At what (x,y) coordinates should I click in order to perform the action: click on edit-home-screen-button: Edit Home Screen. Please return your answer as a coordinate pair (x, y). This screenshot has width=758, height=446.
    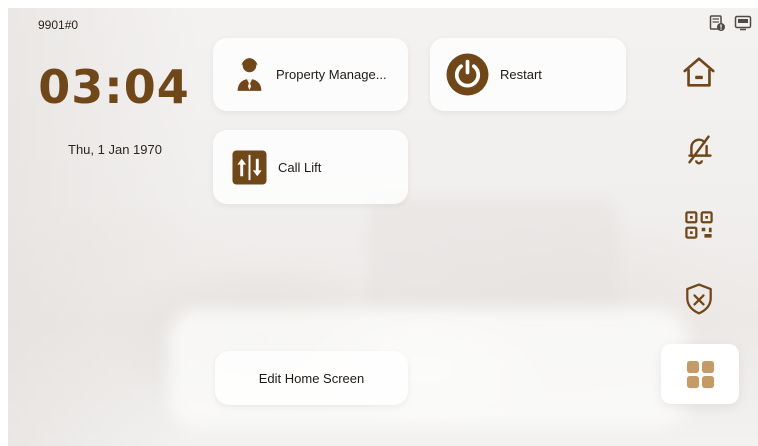
    Looking at the image, I should click on (311, 378).